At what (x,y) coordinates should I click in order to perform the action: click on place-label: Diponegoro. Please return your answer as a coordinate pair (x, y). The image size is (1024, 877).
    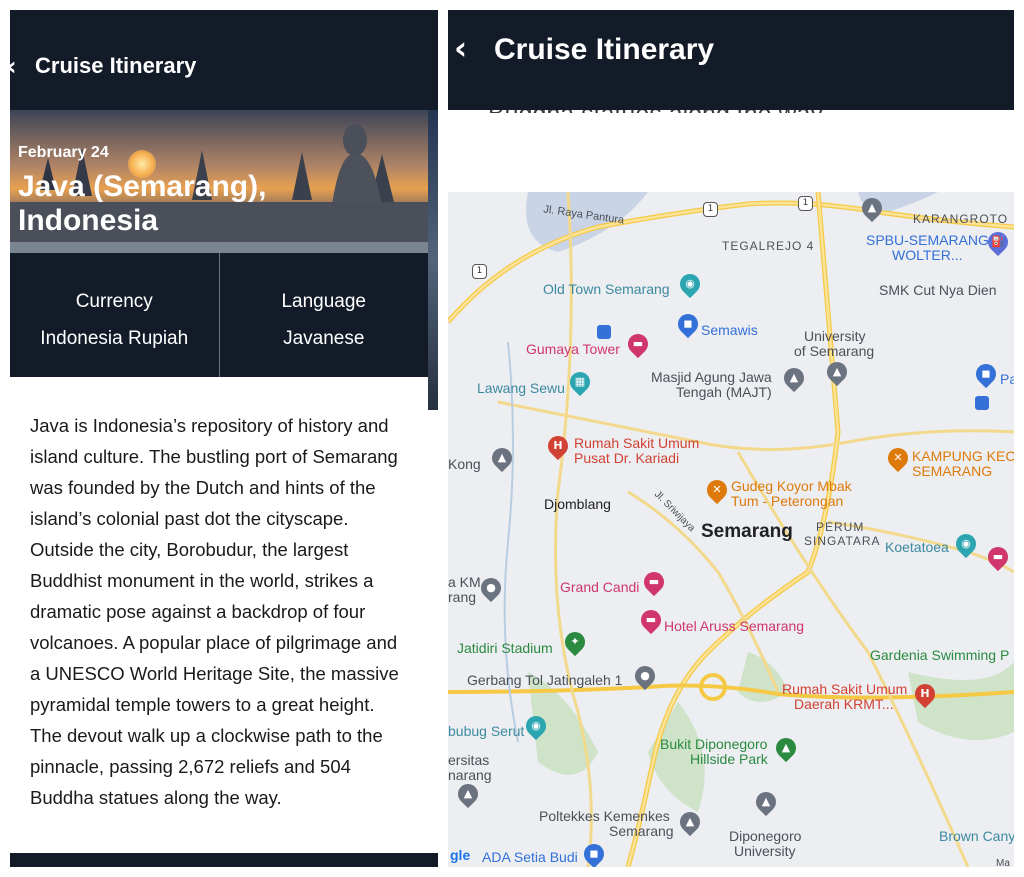
    Looking at the image, I should click on (765, 836).